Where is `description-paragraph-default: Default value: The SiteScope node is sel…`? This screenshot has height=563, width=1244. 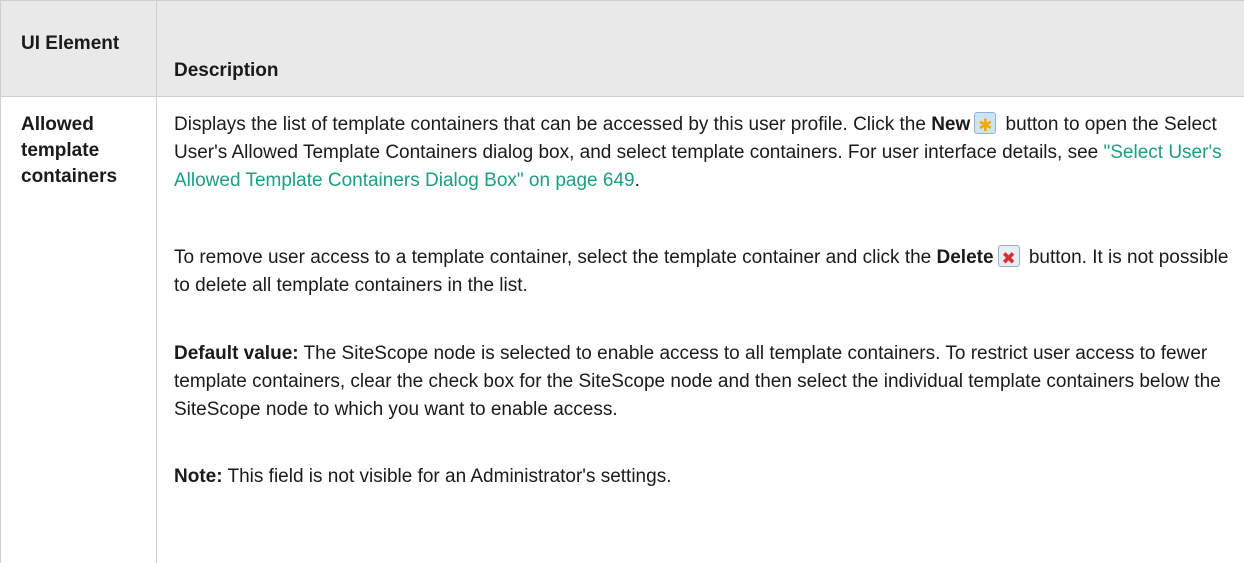
description-paragraph-default: Default value: The SiteScope node is sel… is located at coordinates (701, 382).